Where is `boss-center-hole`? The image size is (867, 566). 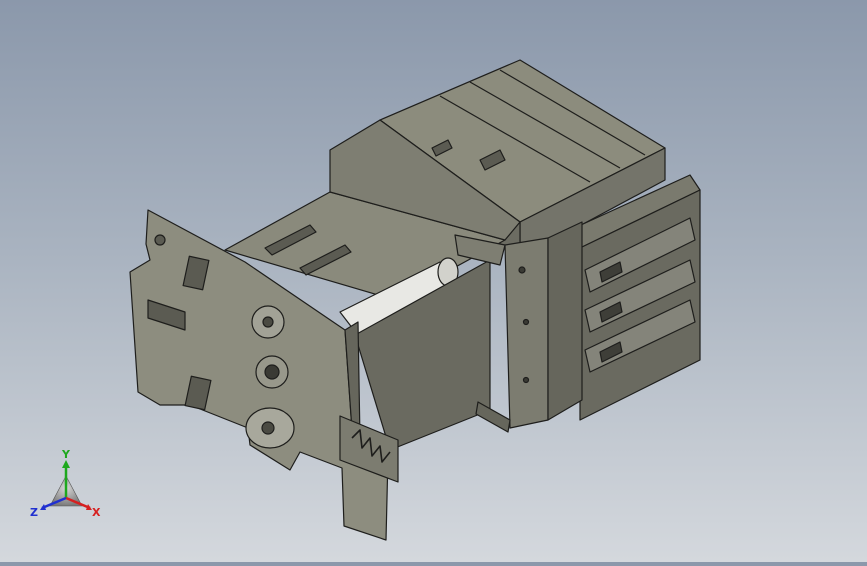 boss-center-hole is located at coordinates (272, 372).